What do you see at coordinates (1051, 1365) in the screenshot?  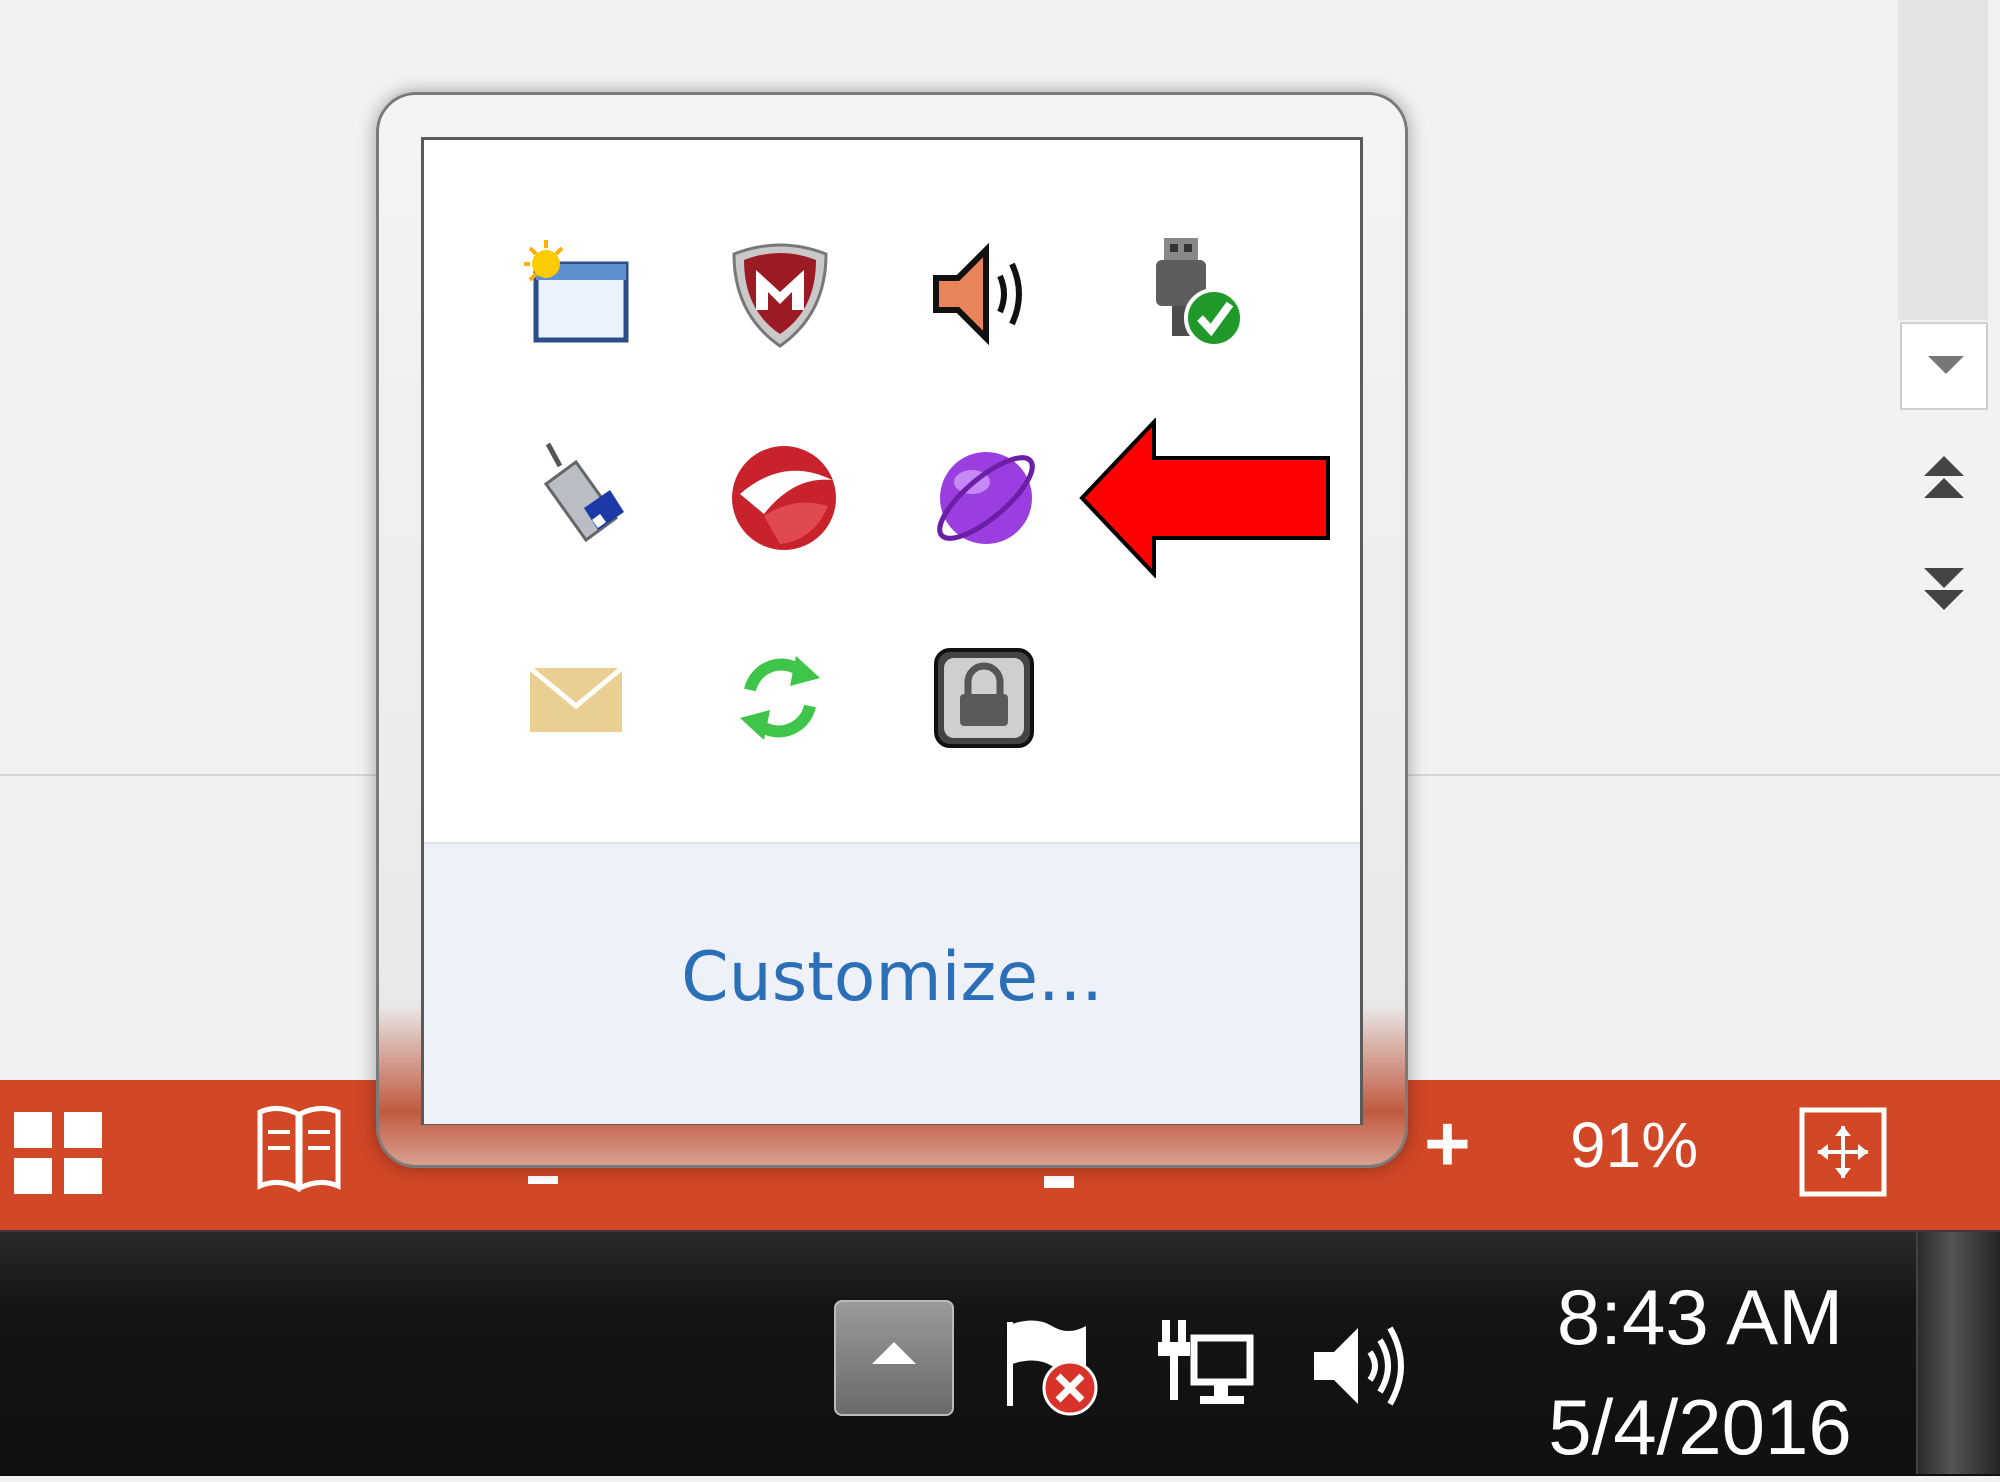 I see `action-center-flag-icon` at bounding box center [1051, 1365].